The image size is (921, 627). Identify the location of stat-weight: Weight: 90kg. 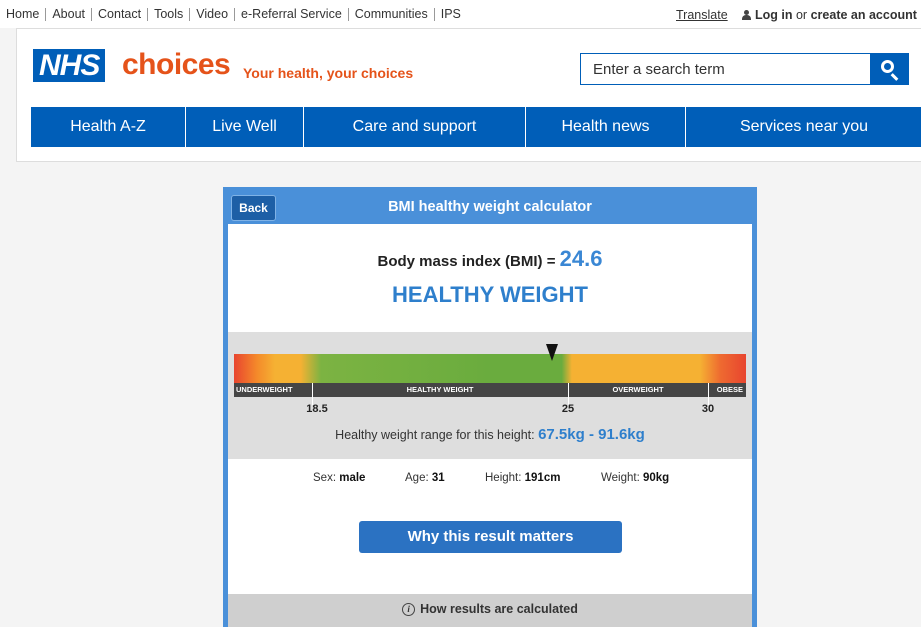
(635, 478).